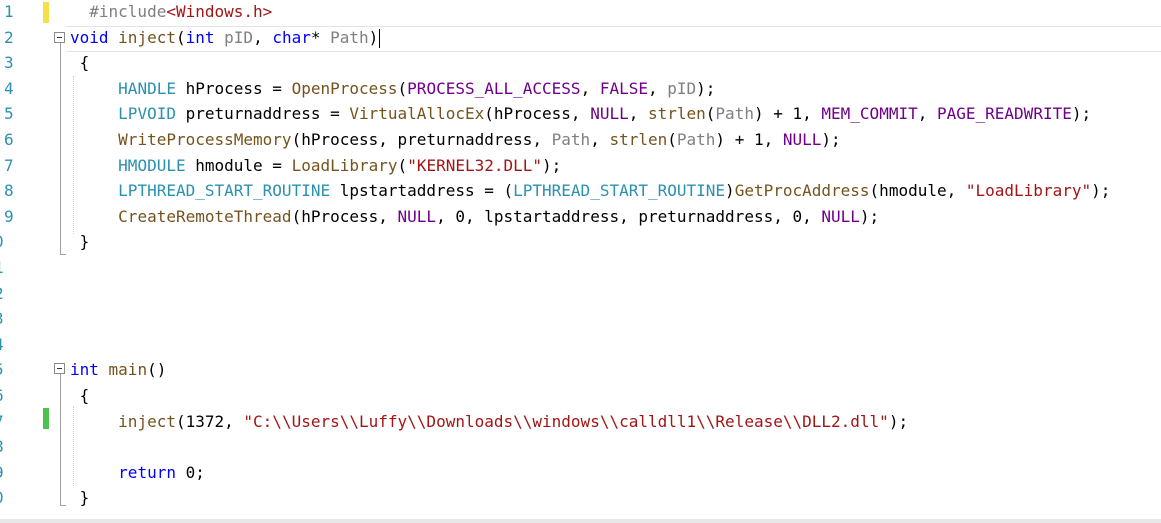 Image resolution: width=1161 pixels, height=523 pixels. What do you see at coordinates (137, 473) in the screenshot?
I see `code-line-19: return 0;` at bounding box center [137, 473].